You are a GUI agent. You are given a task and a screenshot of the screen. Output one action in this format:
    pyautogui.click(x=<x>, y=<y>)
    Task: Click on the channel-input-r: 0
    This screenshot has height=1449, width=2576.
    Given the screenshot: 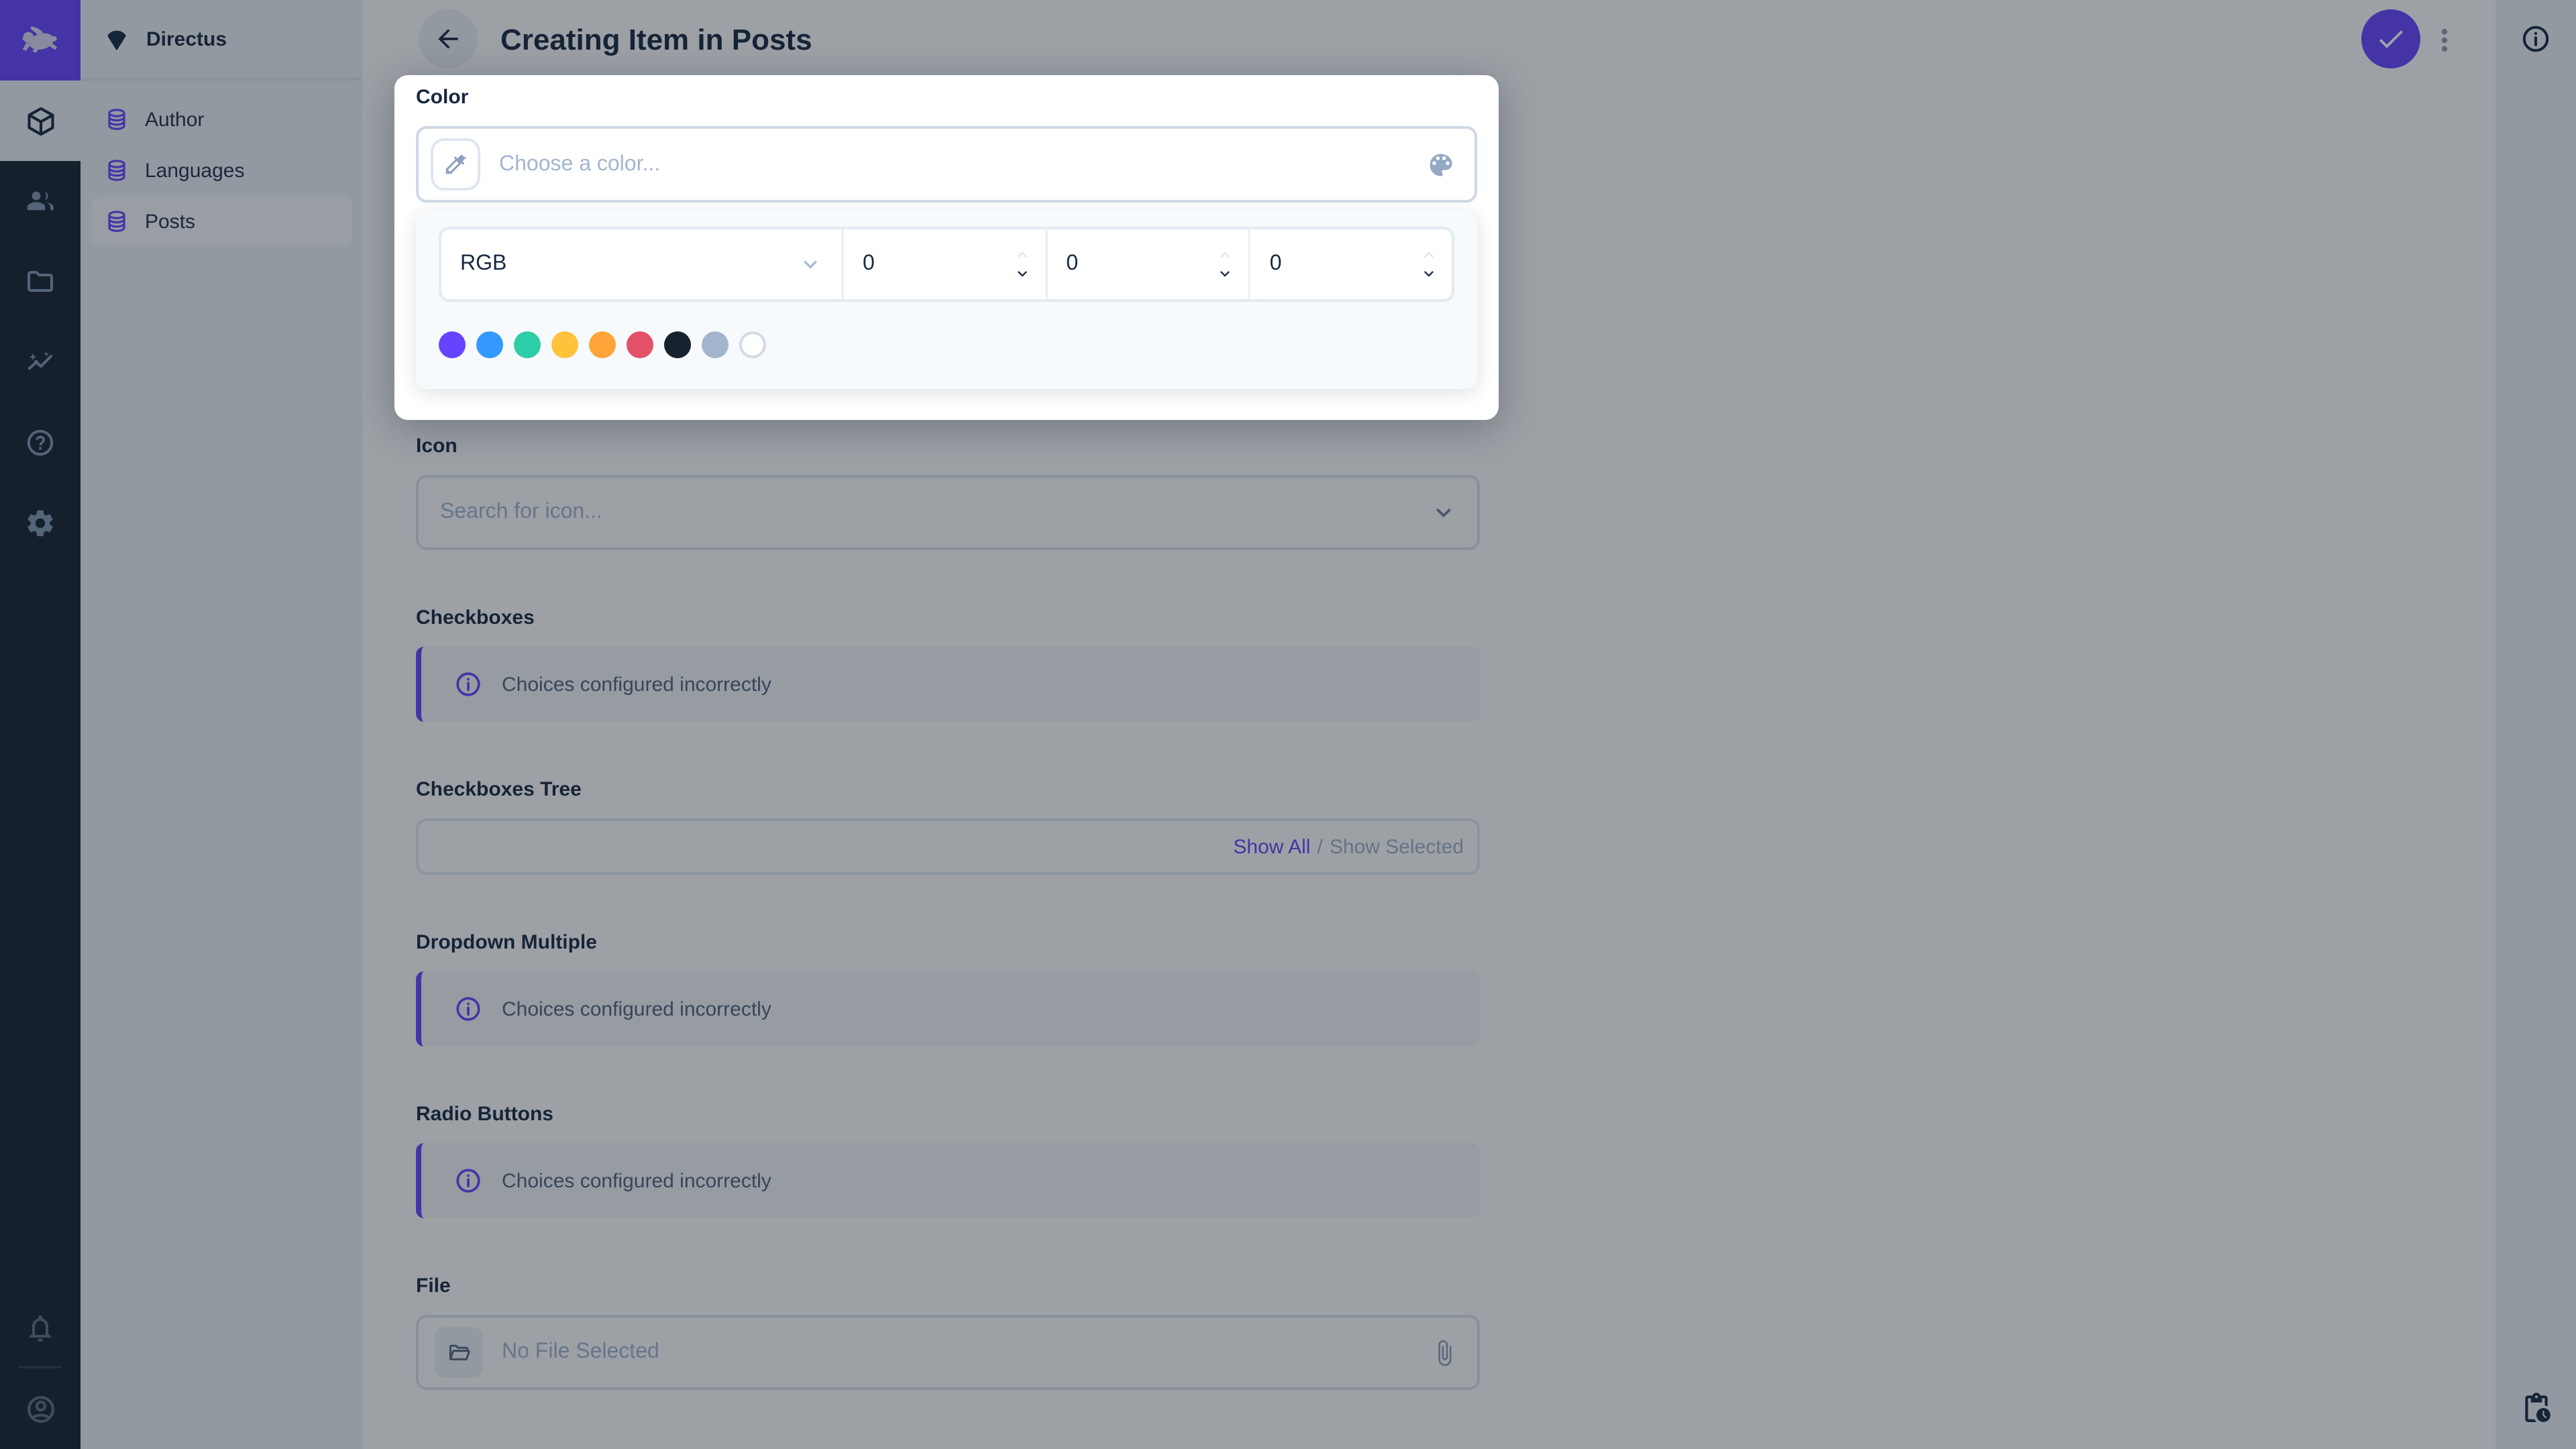 What is the action you would take?
    pyautogui.click(x=946, y=264)
    